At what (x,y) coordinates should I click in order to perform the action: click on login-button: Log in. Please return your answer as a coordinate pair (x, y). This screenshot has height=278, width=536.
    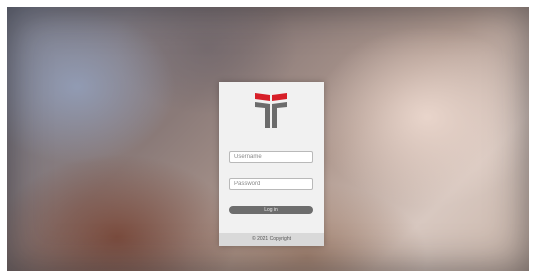
    Looking at the image, I should click on (271, 210).